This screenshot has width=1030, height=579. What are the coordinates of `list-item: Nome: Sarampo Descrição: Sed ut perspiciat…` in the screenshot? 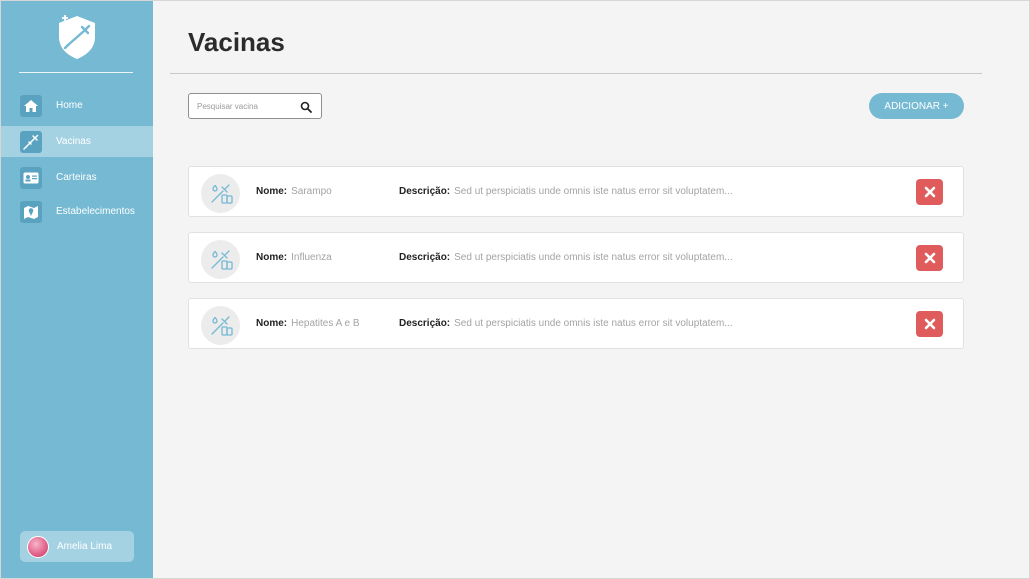 It's located at (576, 191).